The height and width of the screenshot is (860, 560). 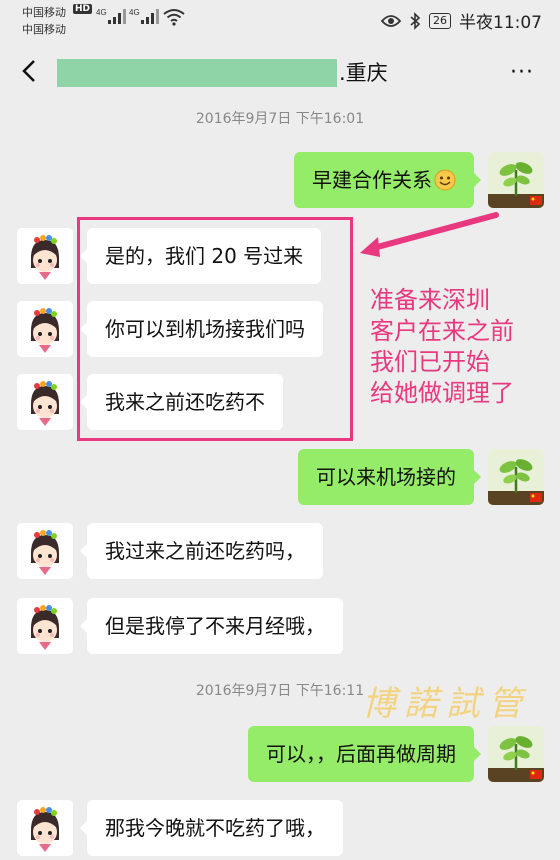 What do you see at coordinates (500, 23) in the screenshot?
I see `clock: 半夜11:07` at bounding box center [500, 23].